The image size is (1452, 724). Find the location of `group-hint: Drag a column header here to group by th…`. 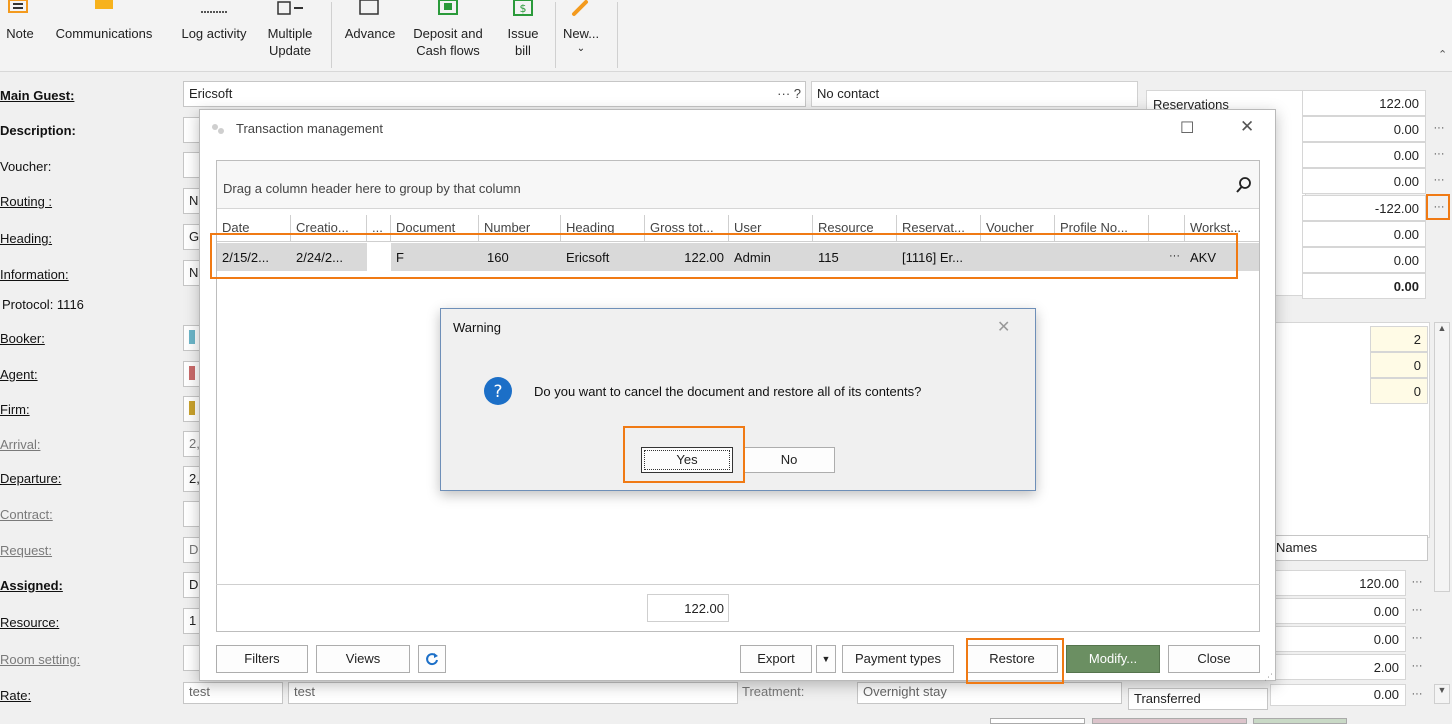

group-hint: Drag a column header here to group by th… is located at coordinates (372, 188).